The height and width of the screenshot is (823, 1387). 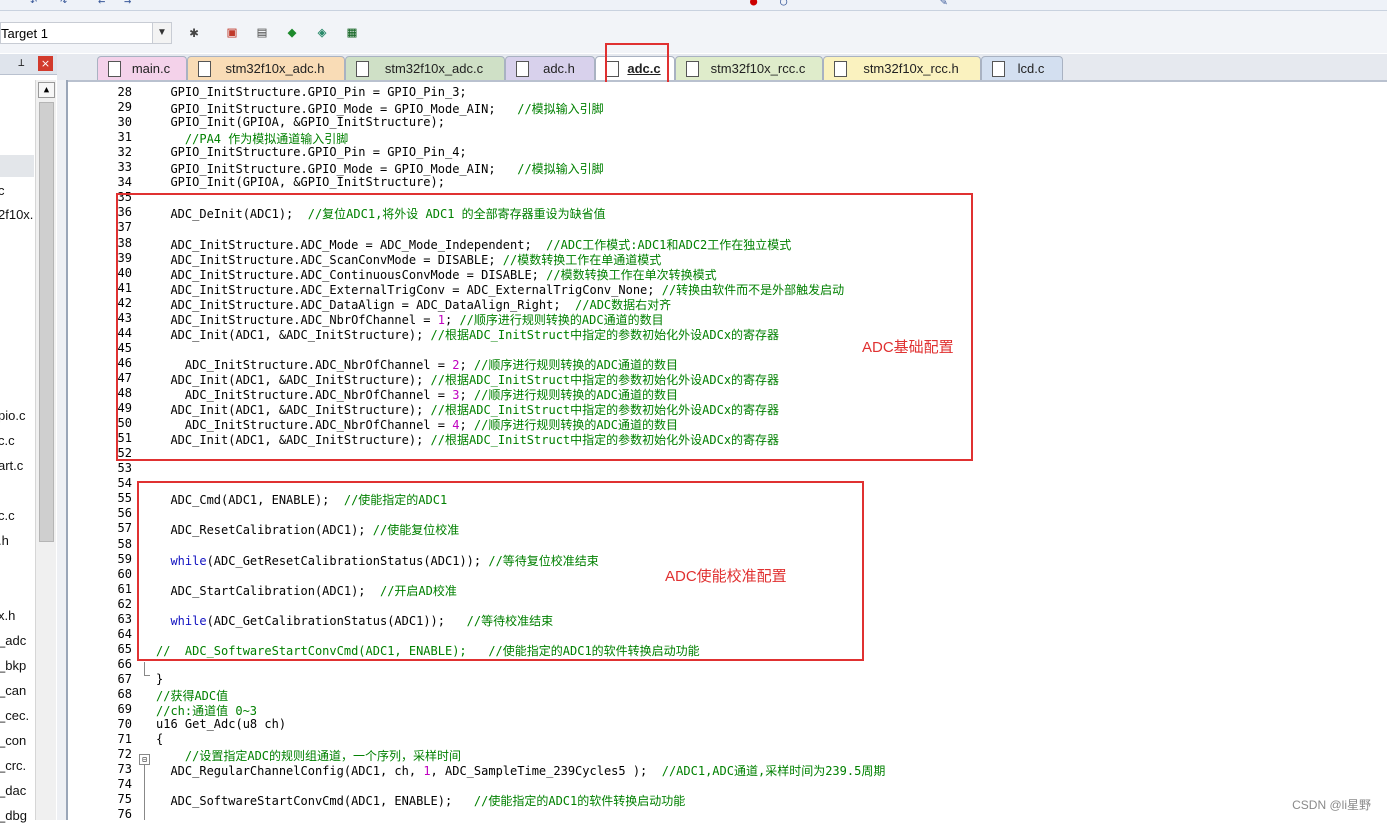 I want to click on back-icon: ←, so click(x=105, y=4).